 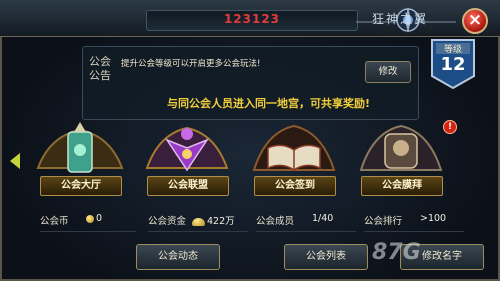 What do you see at coordinates (54, 221) in the screenshot?
I see `guild-coin-label: 公会币` at bounding box center [54, 221].